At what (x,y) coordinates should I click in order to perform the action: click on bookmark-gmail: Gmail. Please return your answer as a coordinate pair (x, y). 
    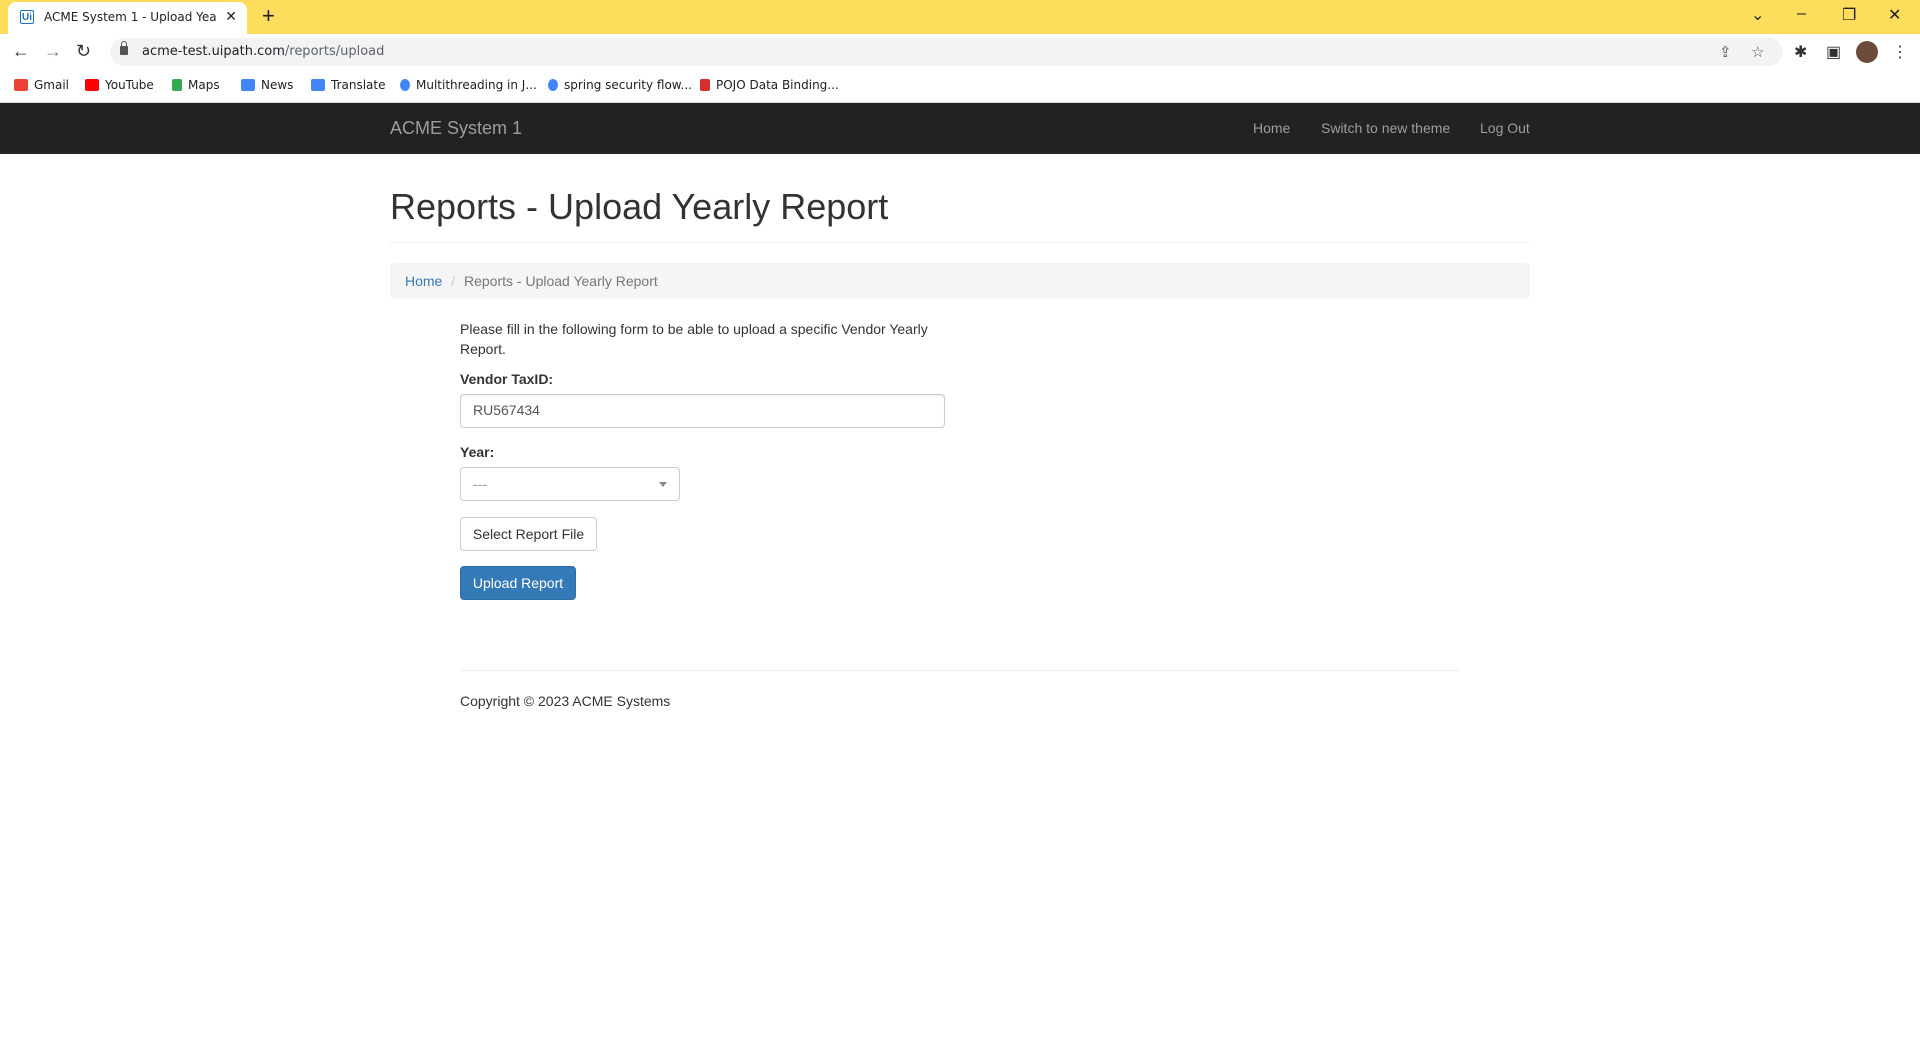
    Looking at the image, I should click on (41, 85).